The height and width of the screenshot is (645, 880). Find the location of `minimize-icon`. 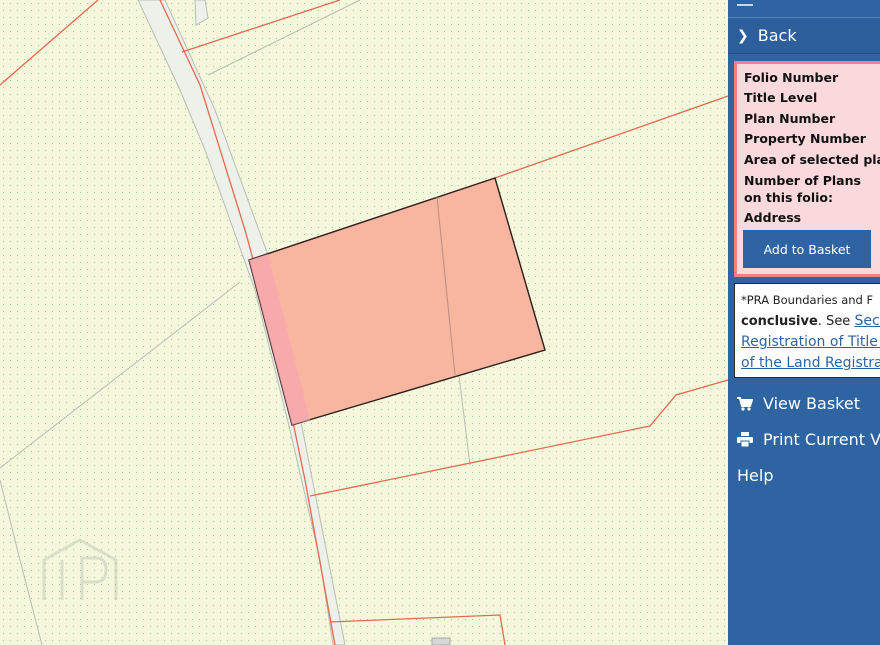

minimize-icon is located at coordinates (745, 5).